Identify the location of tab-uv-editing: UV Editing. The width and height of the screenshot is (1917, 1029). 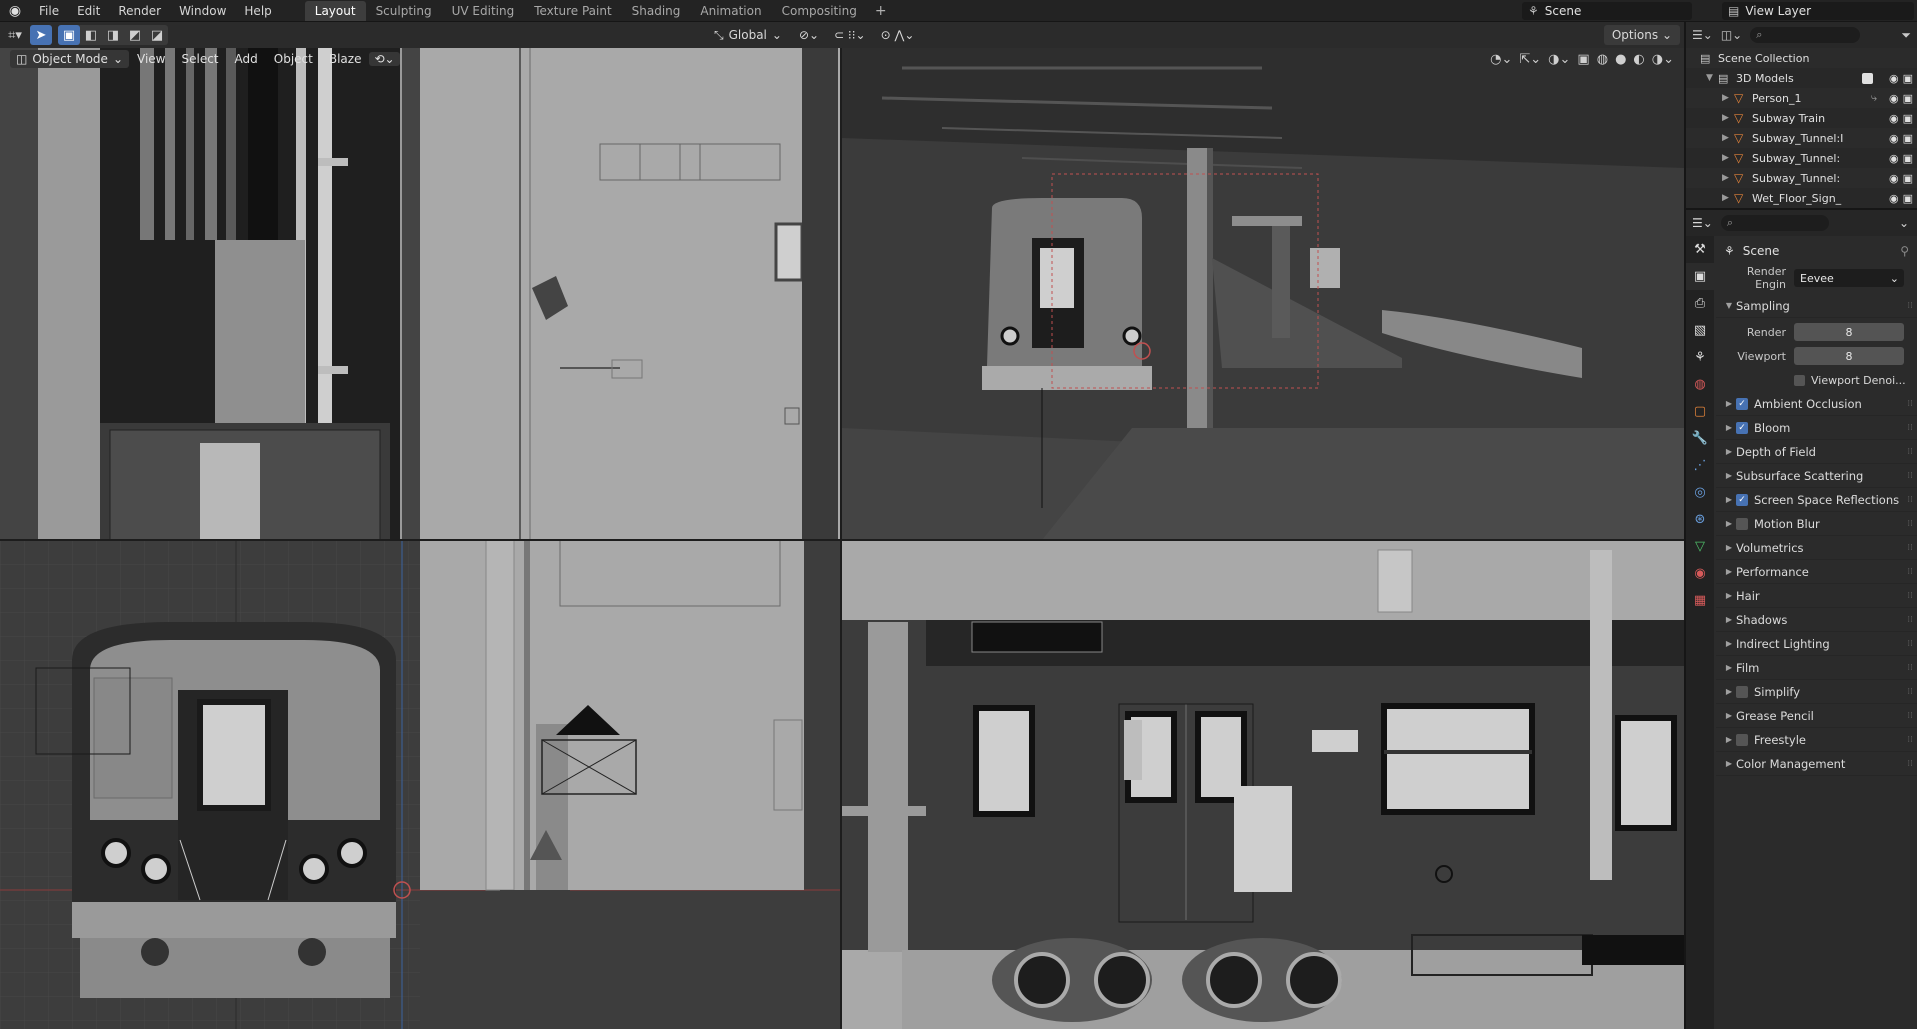
(483, 11).